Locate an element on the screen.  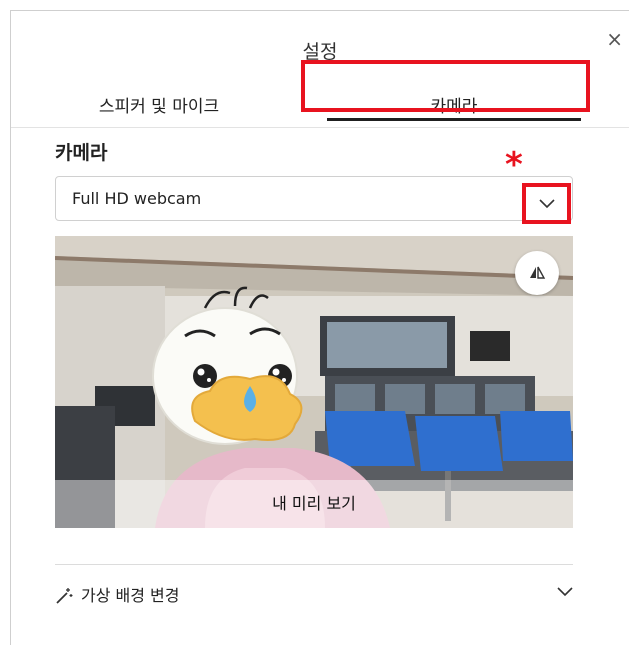
tab-label: 스피커 및 마이크 is located at coordinates (159, 107).